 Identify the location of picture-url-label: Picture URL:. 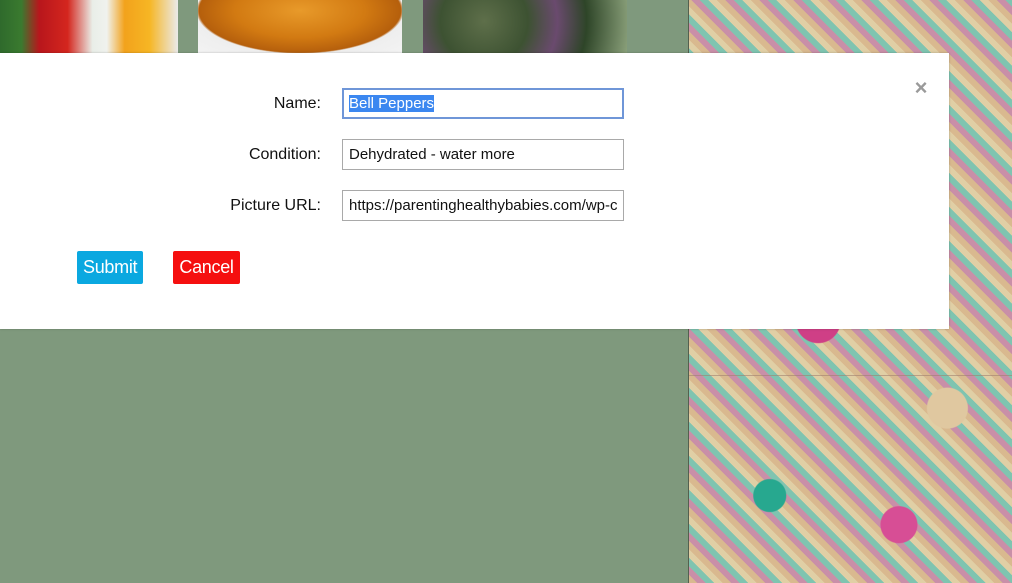
(275, 205).